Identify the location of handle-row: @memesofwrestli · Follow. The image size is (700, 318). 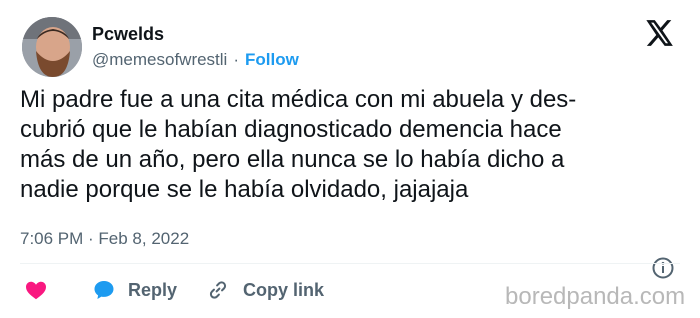
(195, 60).